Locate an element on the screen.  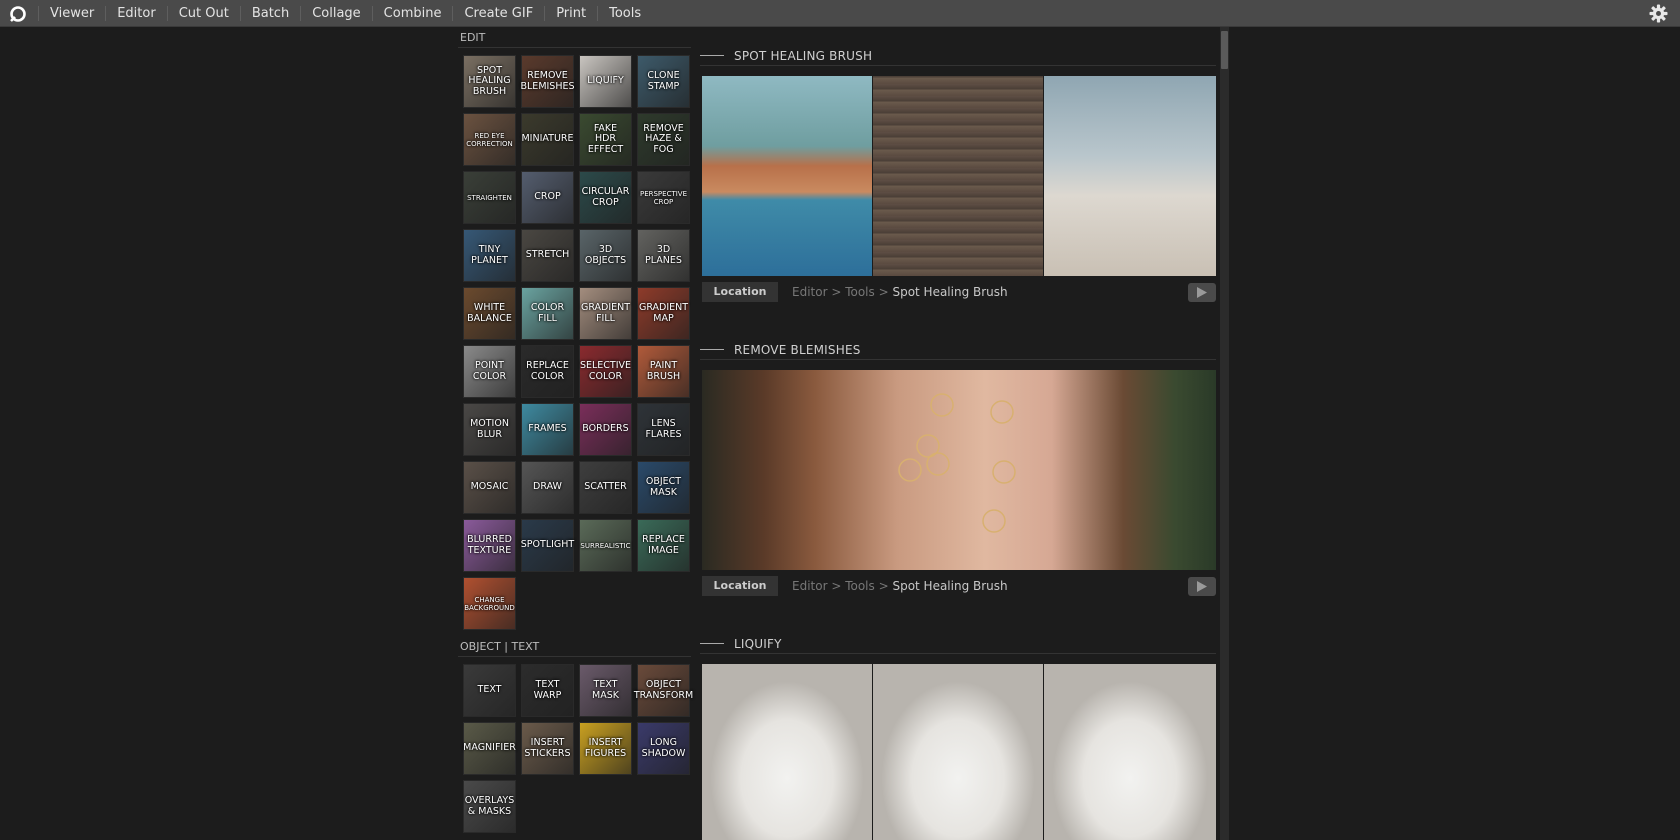
nav-tools: Tools is located at coordinates (624, 13).